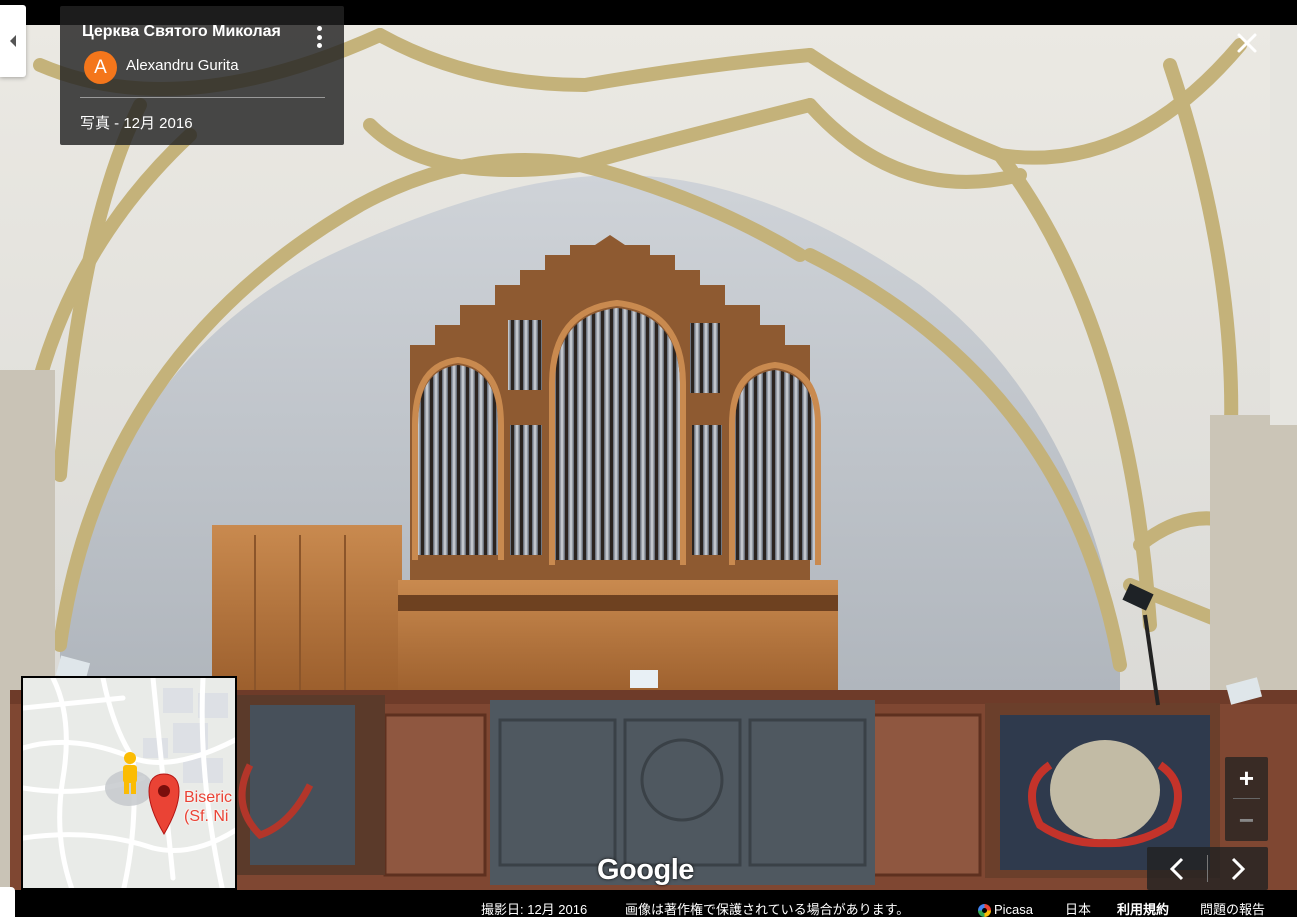 The width and height of the screenshot is (1297, 917). What do you see at coordinates (1143, 909) in the screenshot?
I see `terms-link: 利用規約` at bounding box center [1143, 909].